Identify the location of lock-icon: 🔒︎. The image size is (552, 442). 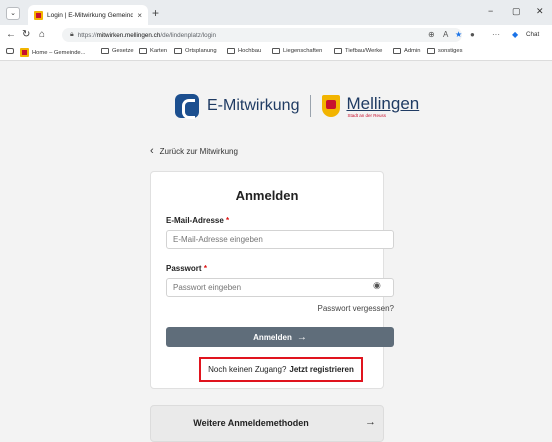
(72, 34).